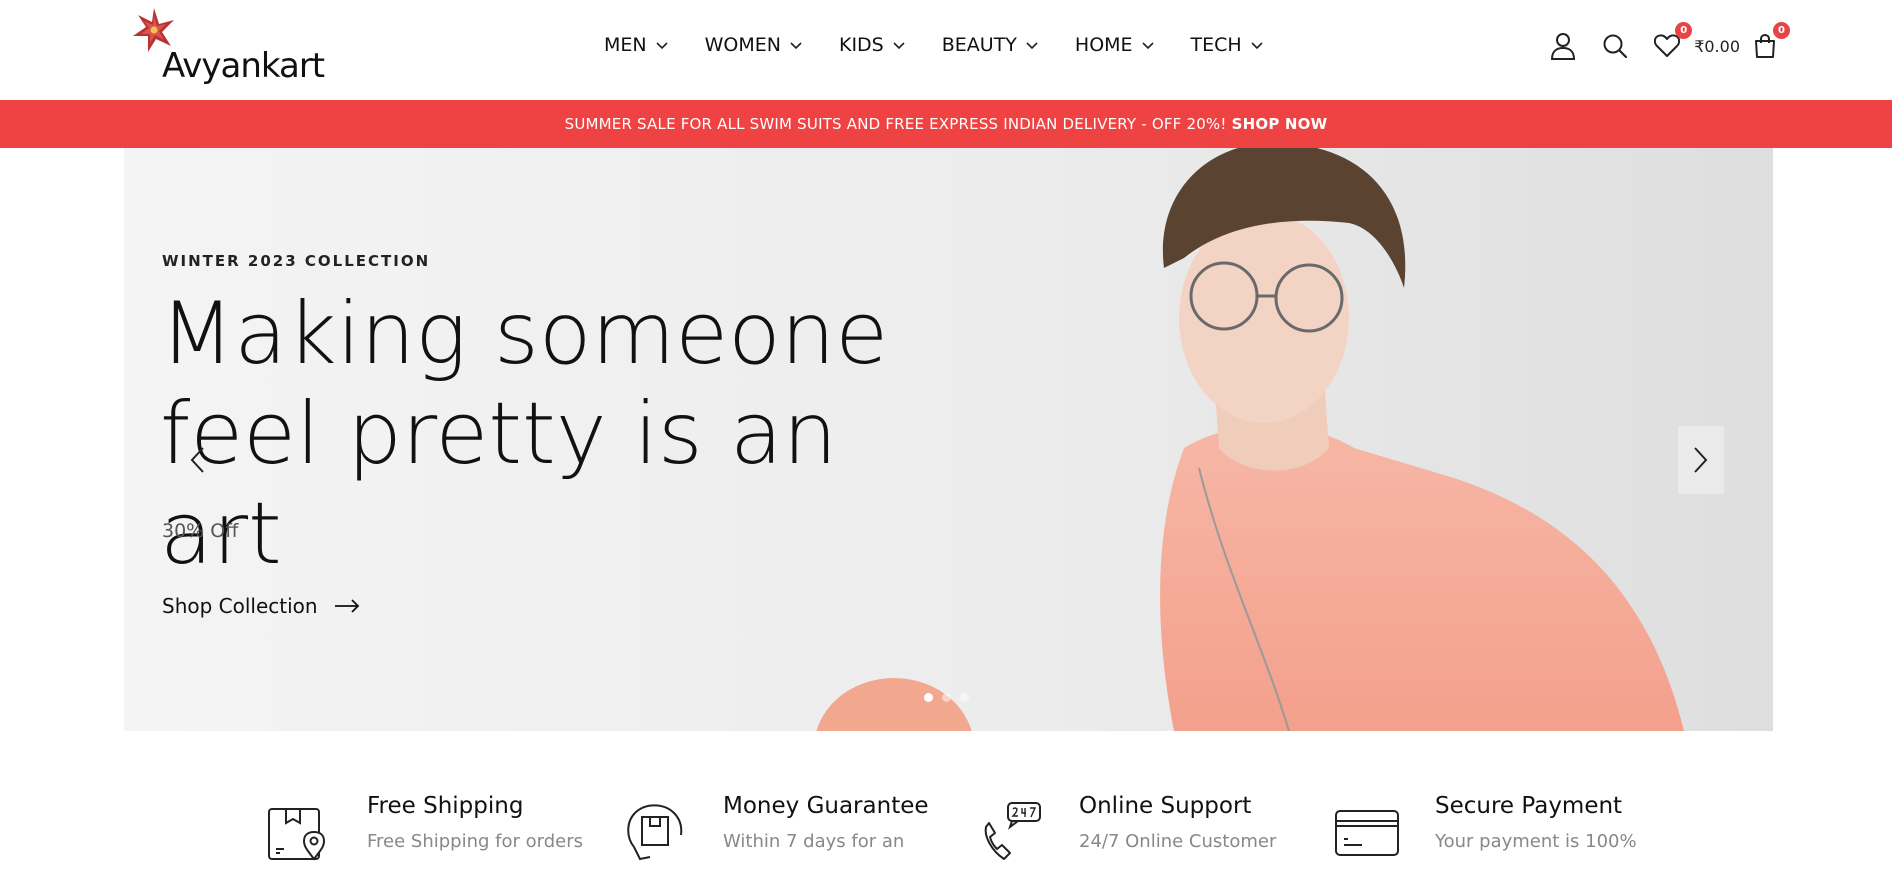 This screenshot has height=870, width=1892. What do you see at coordinates (1165, 806) in the screenshot?
I see `feature-title: Online Support` at bounding box center [1165, 806].